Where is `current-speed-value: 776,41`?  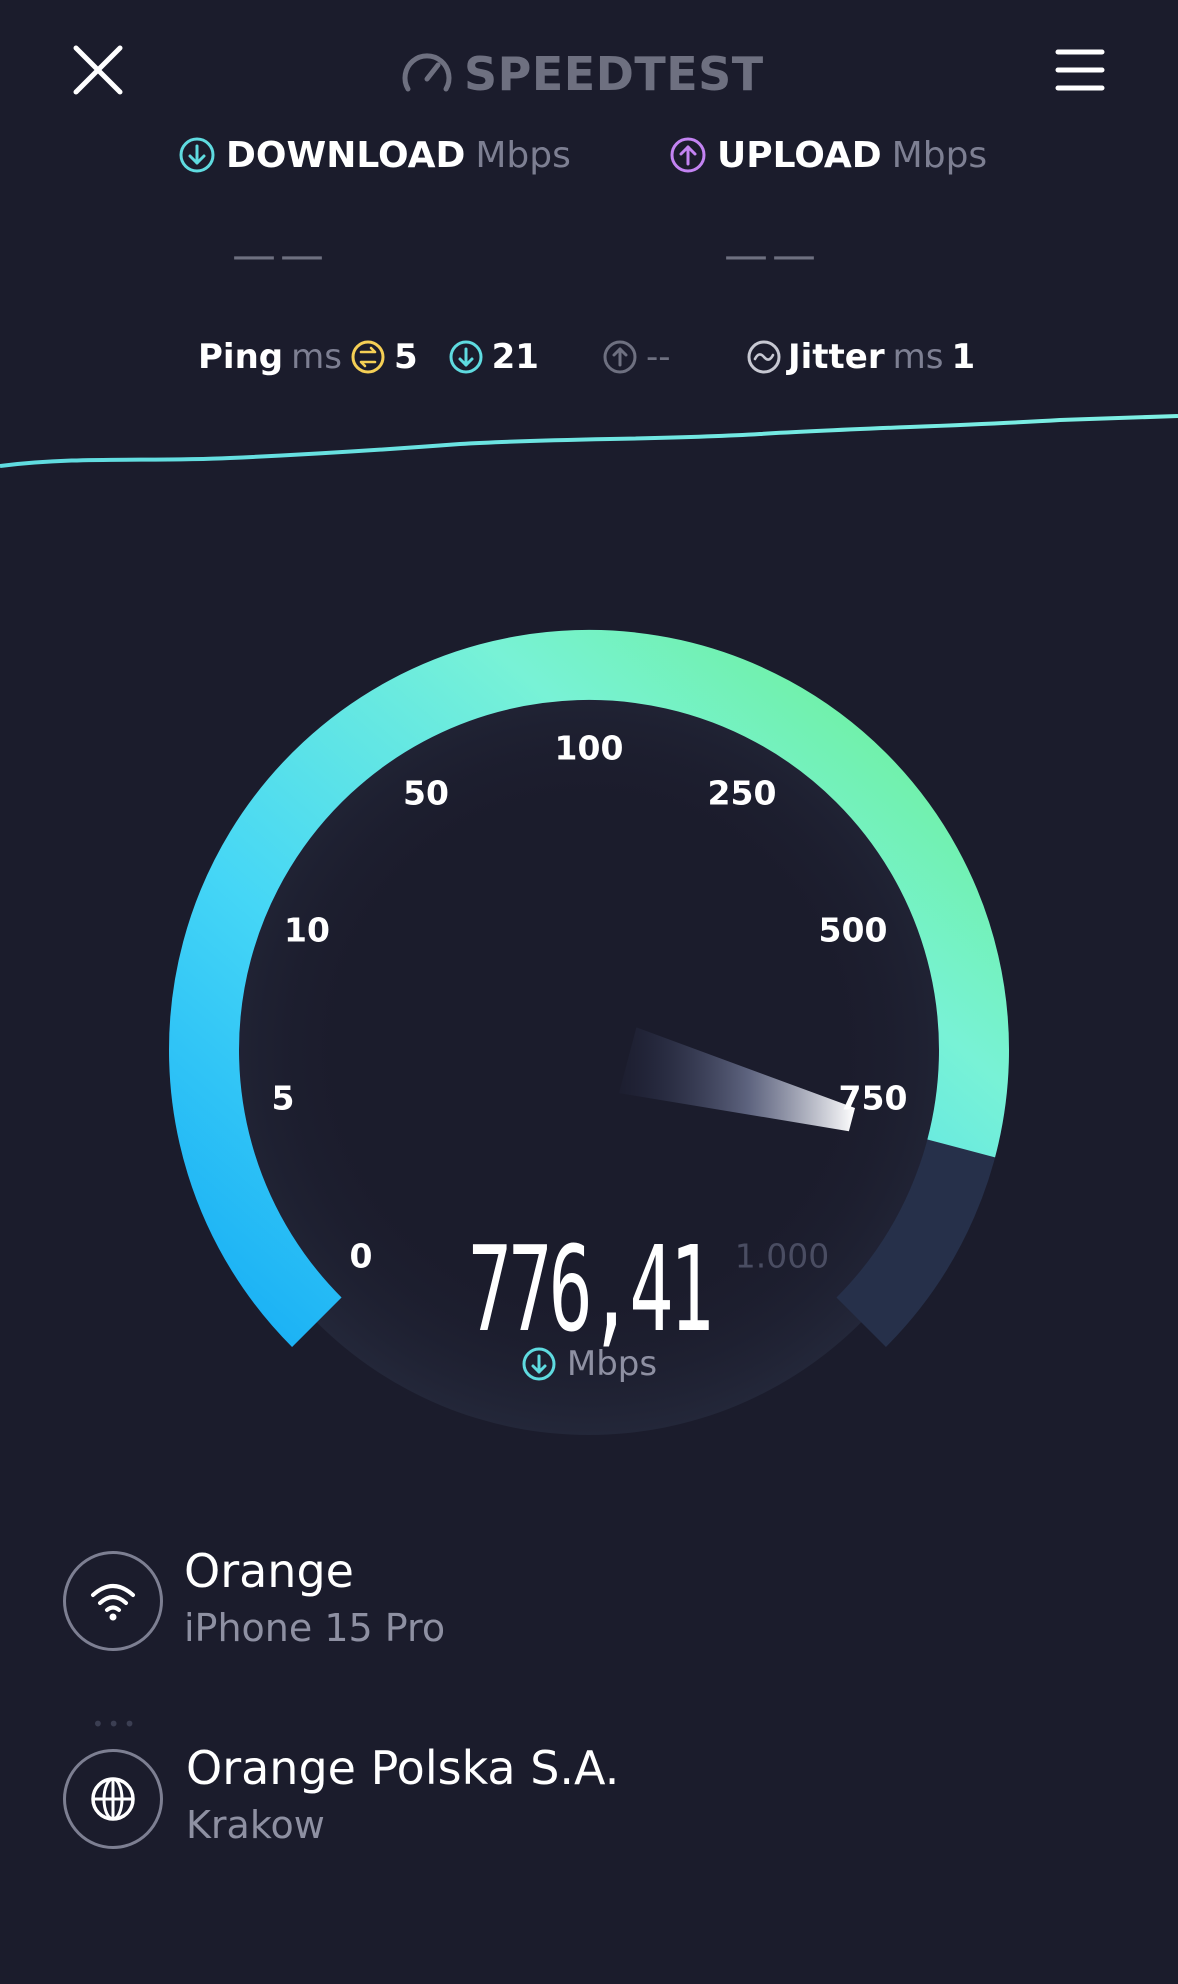 current-speed-value: 776,41 is located at coordinates (591, 1289).